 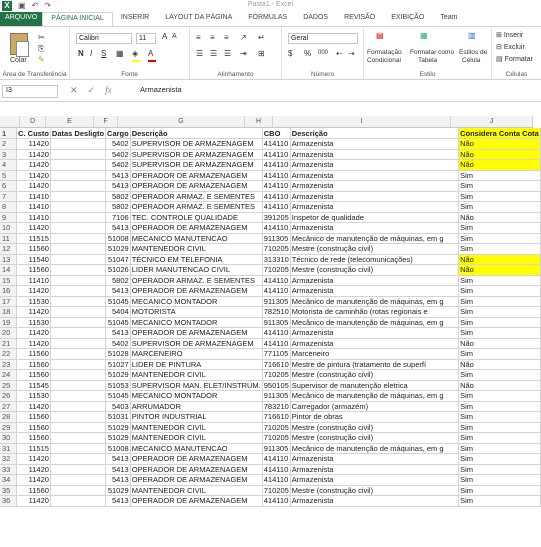 I want to click on col-header-F: F, so click(x=106, y=121).